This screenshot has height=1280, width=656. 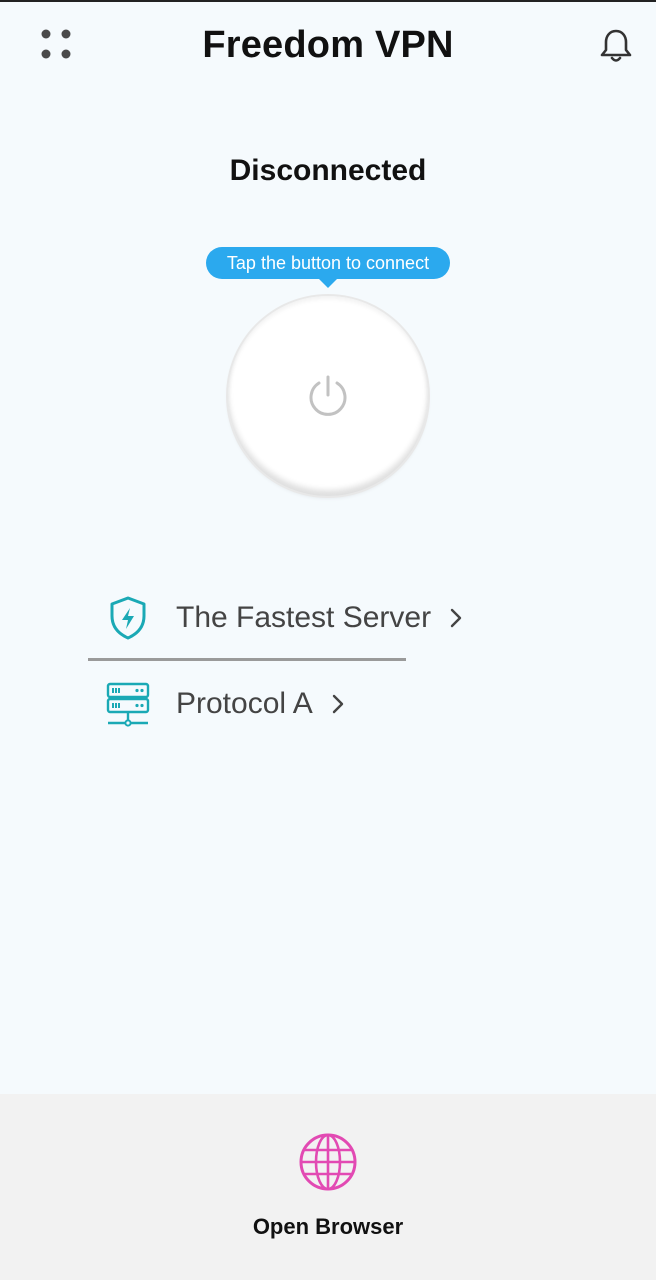 I want to click on shield-bolt-icon, so click(x=128, y=618).